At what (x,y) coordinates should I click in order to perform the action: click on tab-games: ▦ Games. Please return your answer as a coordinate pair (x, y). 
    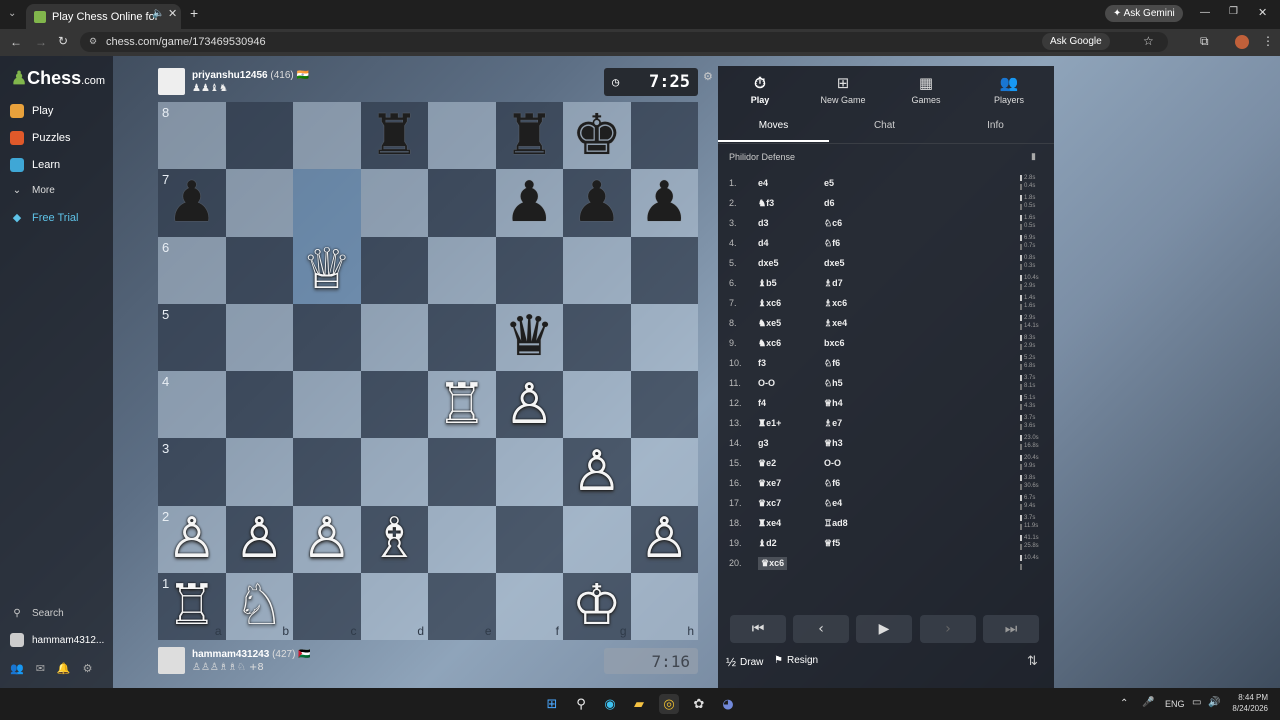
    Looking at the image, I should click on (926, 89).